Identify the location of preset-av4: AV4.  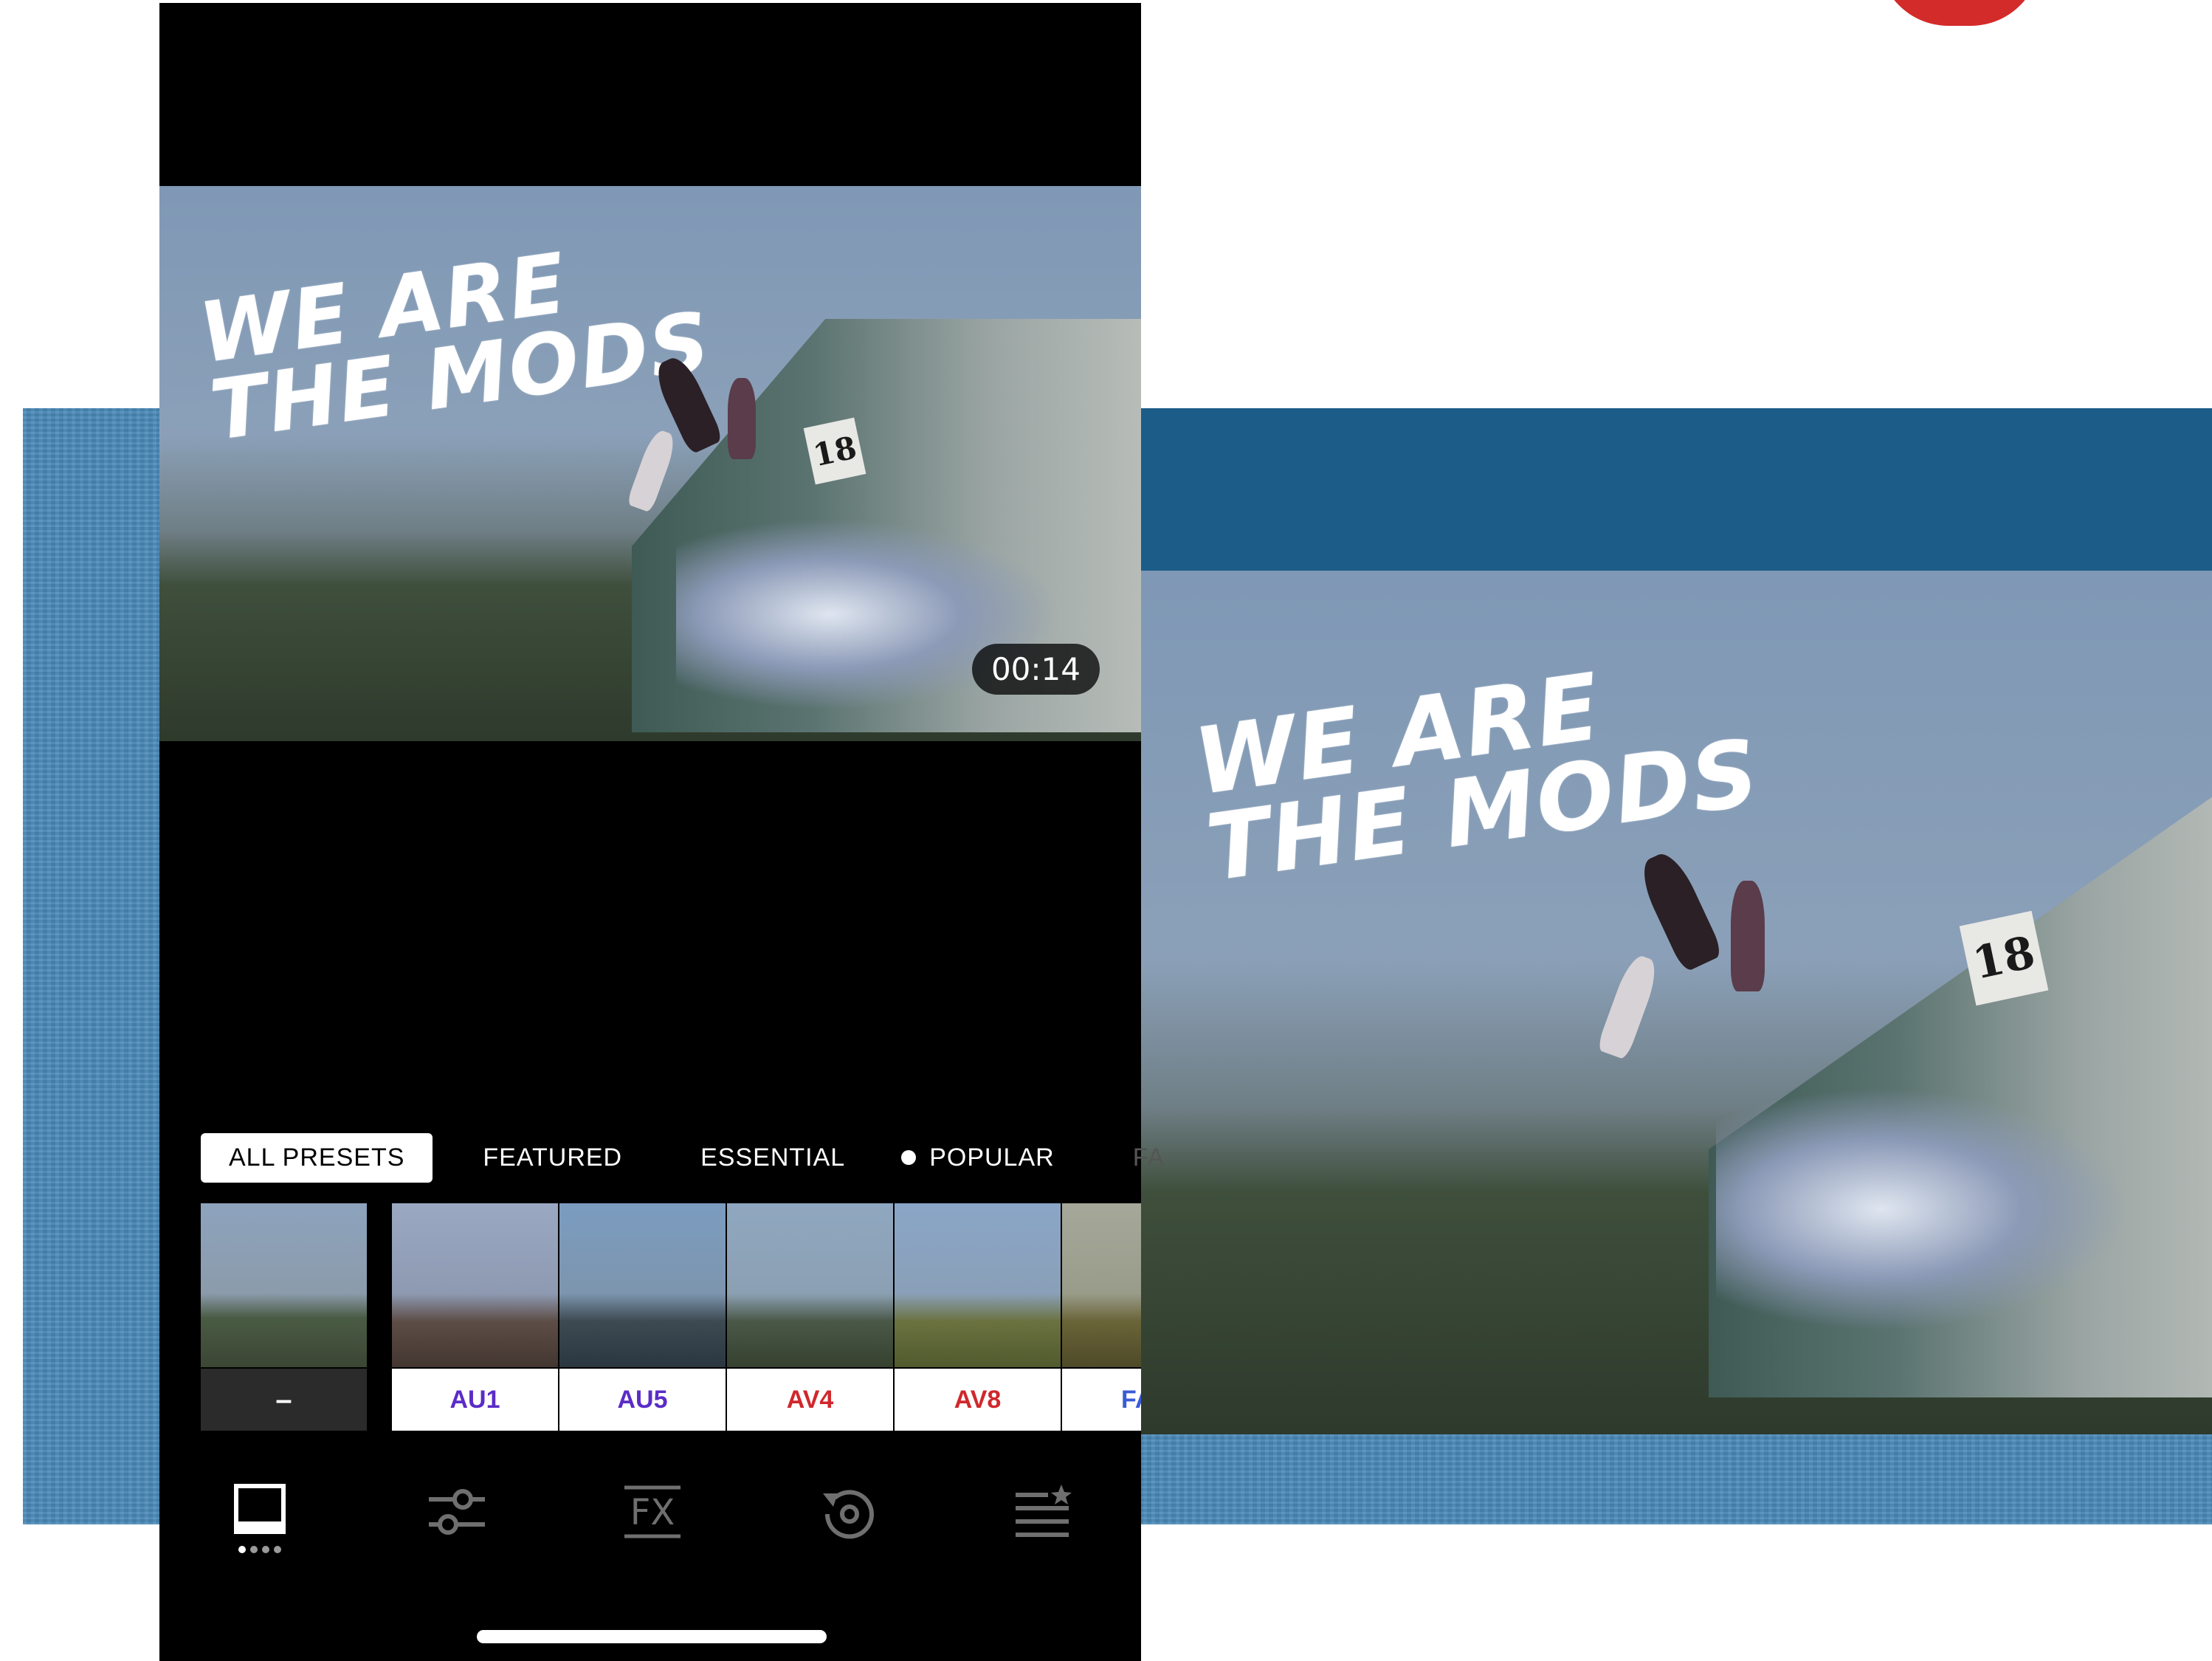
(810, 1317).